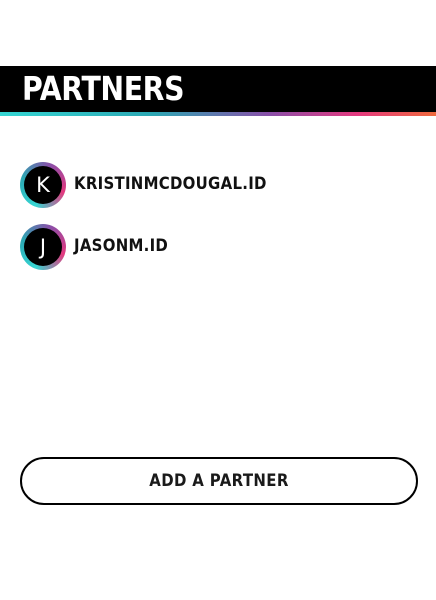  I want to click on partner-name: KRISTINMCDOUGAL.ID, so click(170, 184).